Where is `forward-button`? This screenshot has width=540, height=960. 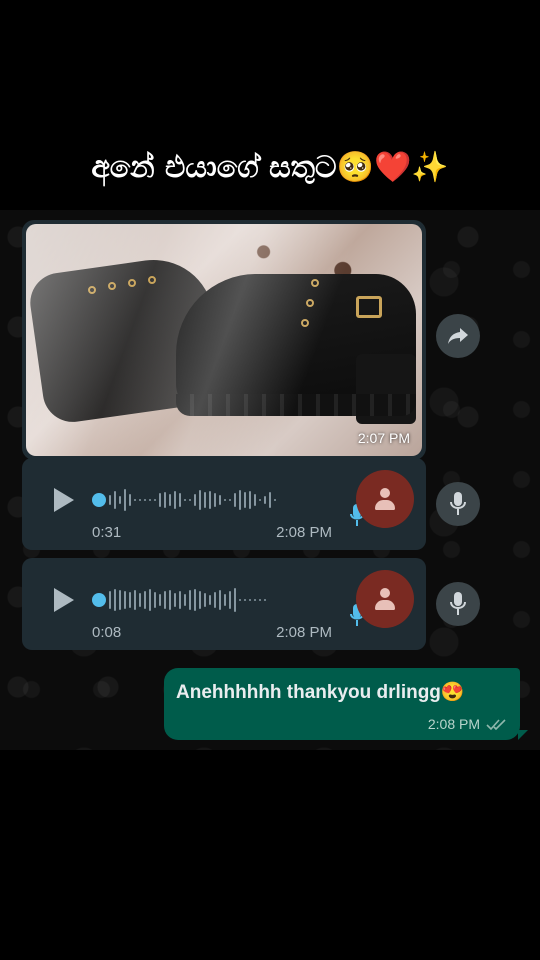 forward-button is located at coordinates (458, 336).